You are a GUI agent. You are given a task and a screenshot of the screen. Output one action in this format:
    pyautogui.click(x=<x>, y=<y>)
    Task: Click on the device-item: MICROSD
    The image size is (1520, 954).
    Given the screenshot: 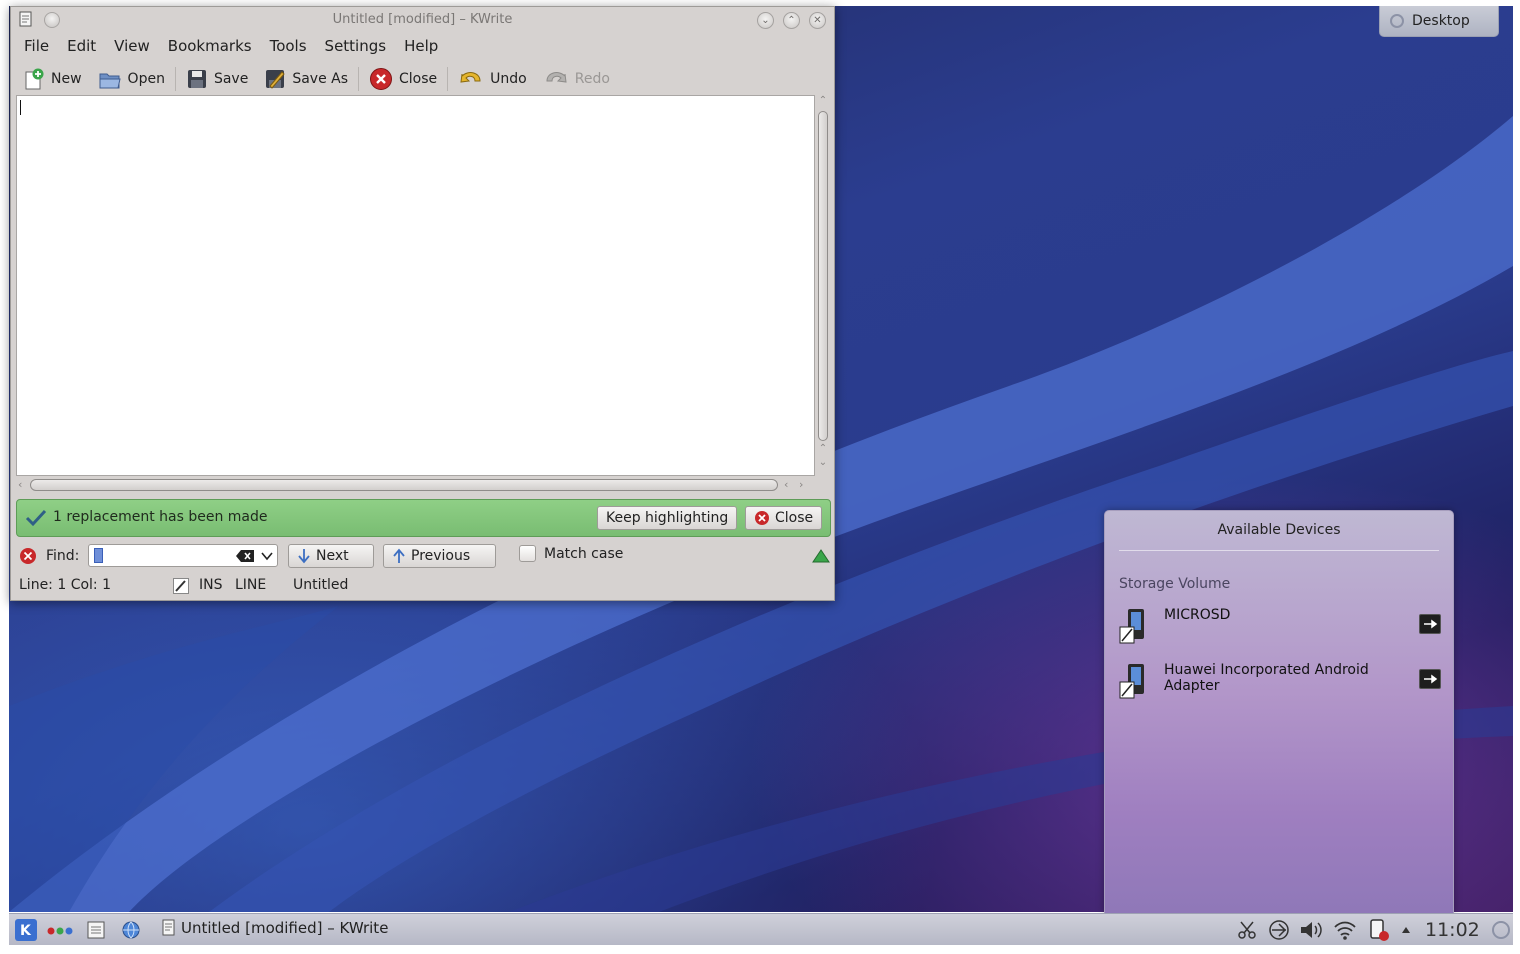 What is the action you would take?
    pyautogui.click(x=1280, y=629)
    